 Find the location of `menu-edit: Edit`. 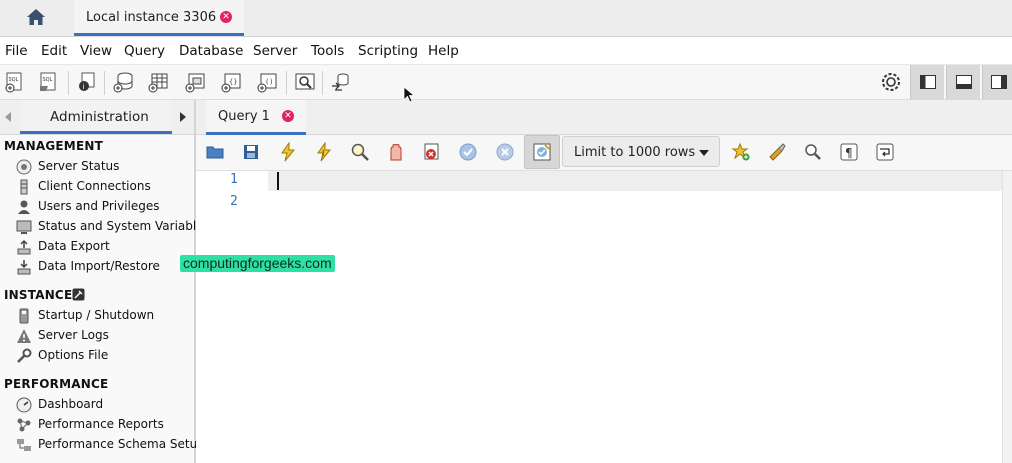

menu-edit: Edit is located at coordinates (54, 51).